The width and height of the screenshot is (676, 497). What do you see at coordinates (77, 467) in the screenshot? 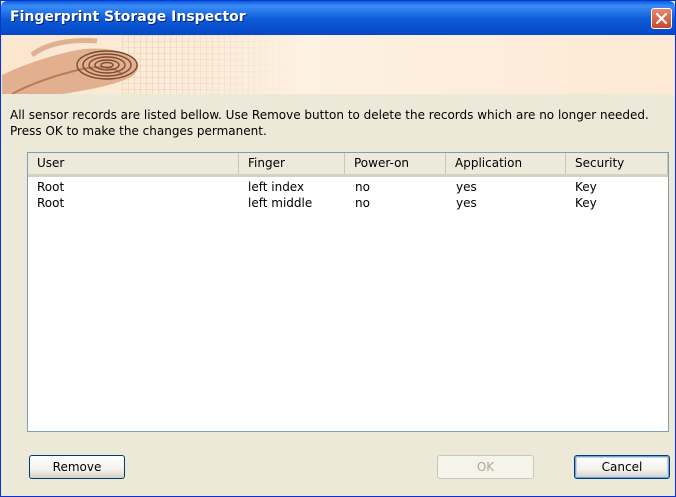
I see `remove-button: Remove` at bounding box center [77, 467].